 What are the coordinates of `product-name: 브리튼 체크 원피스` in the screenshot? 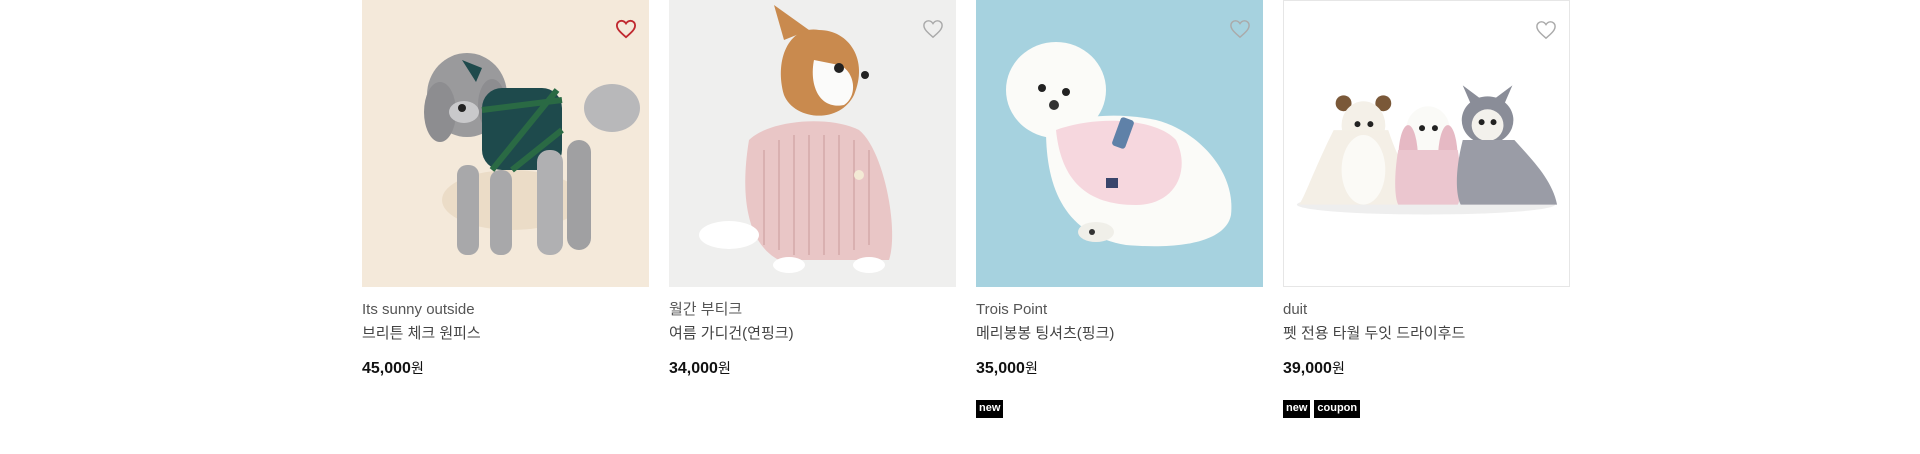 It's located at (505, 334).